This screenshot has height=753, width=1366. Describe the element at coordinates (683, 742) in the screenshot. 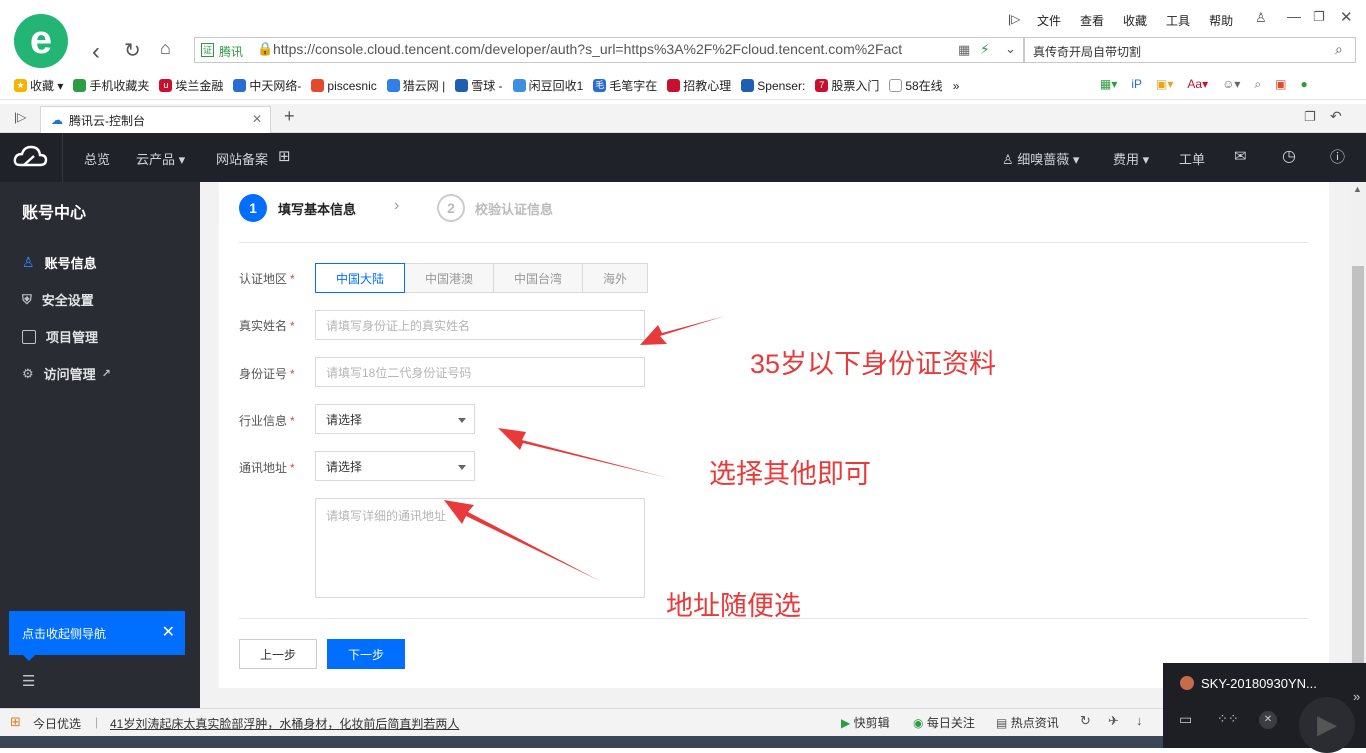

I see `os-taskbar` at that location.